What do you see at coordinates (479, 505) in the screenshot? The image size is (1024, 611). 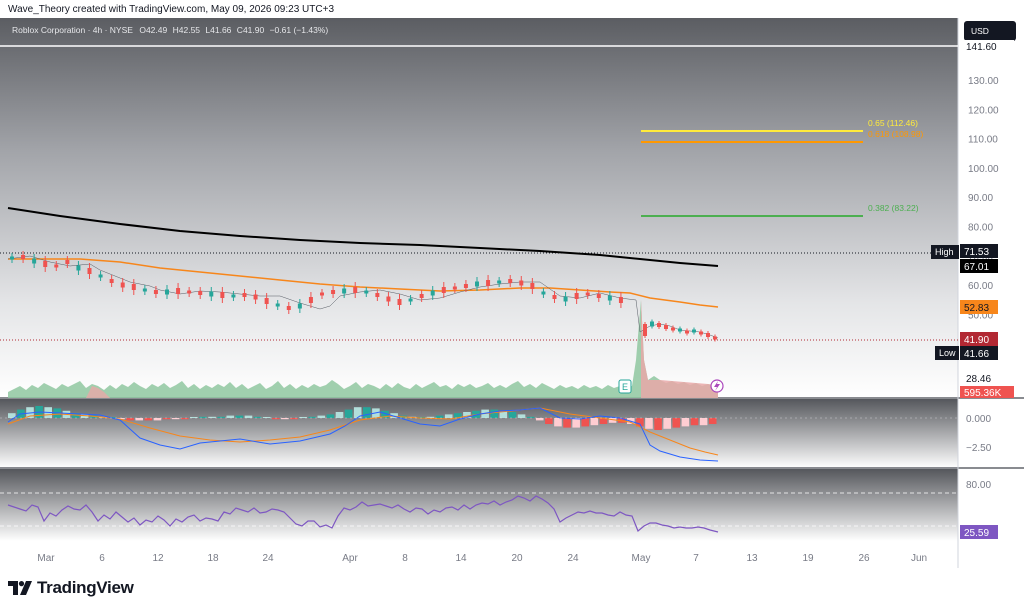 I see `rsi-pane-background` at bounding box center [479, 505].